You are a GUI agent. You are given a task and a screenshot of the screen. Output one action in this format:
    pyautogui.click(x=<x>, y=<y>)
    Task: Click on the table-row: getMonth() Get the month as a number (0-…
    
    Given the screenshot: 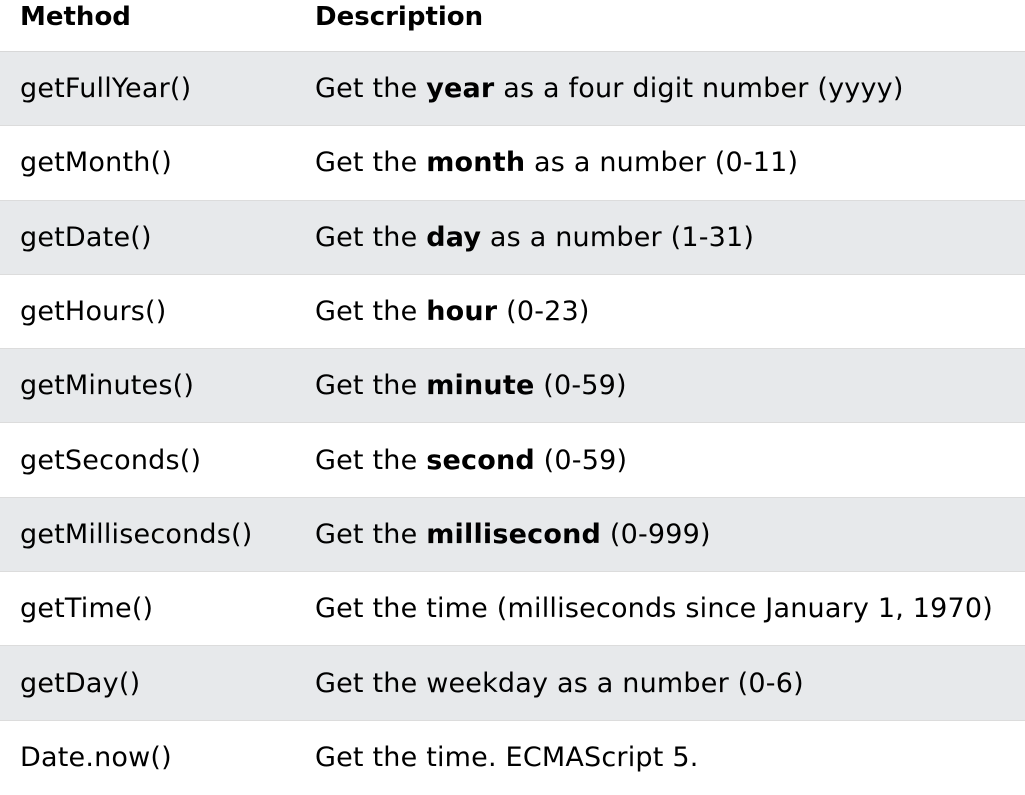 What is the action you would take?
    pyautogui.click(x=512, y=163)
    